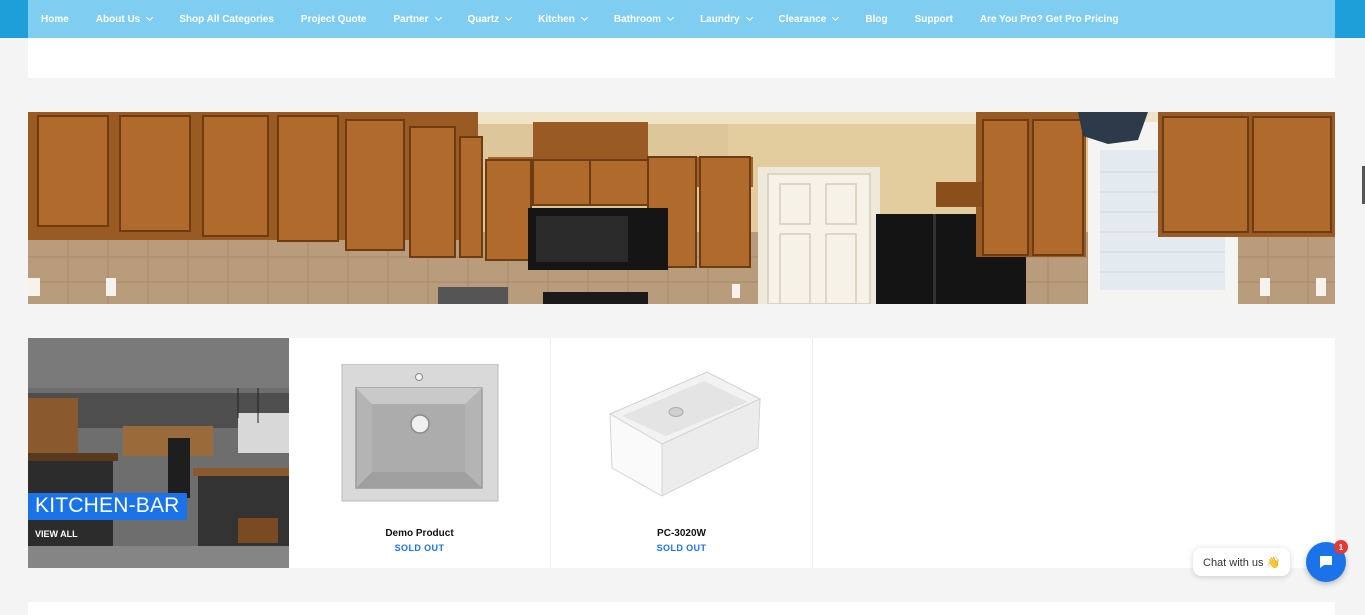 Image resolution: width=1365 pixels, height=615 pixels. I want to click on nav-item-label: Project Quote, so click(333, 19).